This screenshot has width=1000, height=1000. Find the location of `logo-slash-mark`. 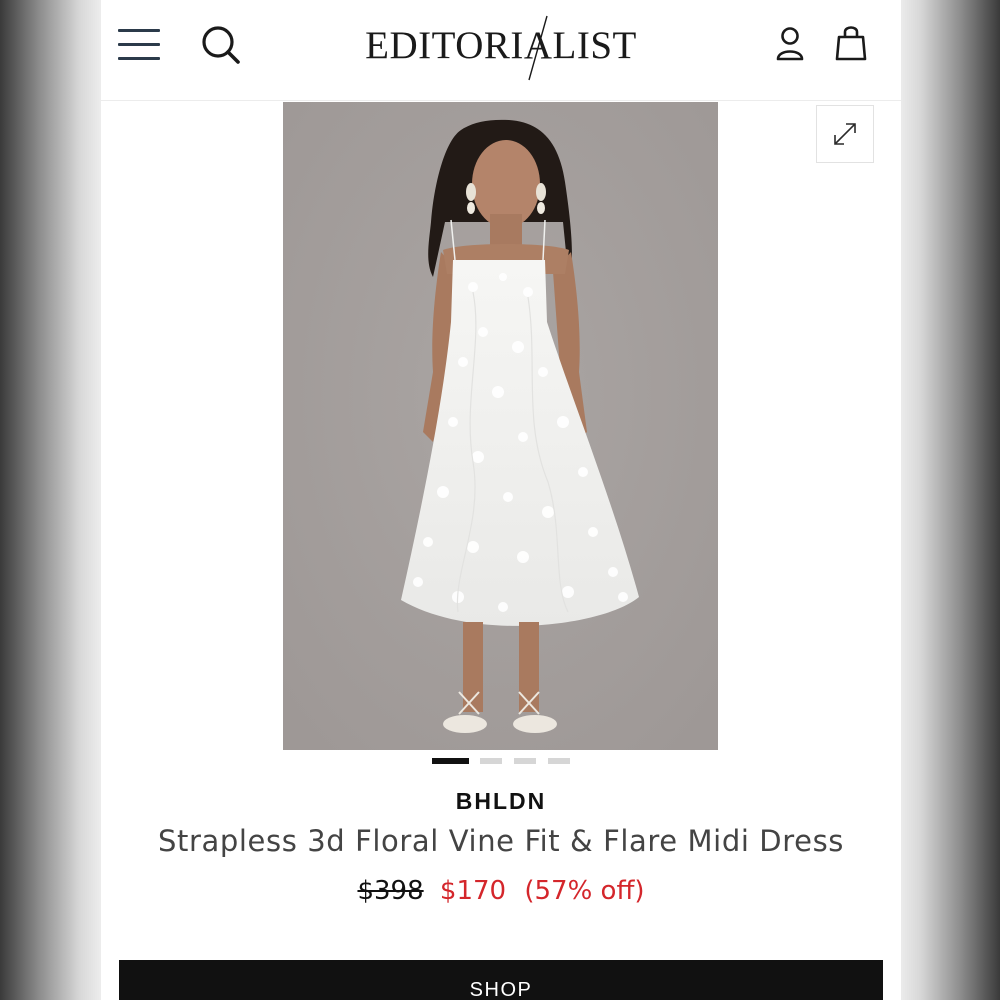

logo-slash-mark is located at coordinates (538, 48).